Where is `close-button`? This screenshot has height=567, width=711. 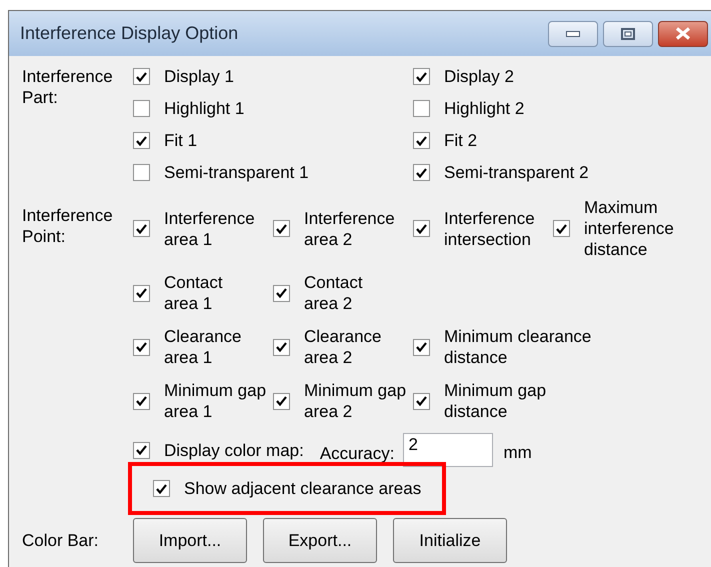
close-button is located at coordinates (683, 33).